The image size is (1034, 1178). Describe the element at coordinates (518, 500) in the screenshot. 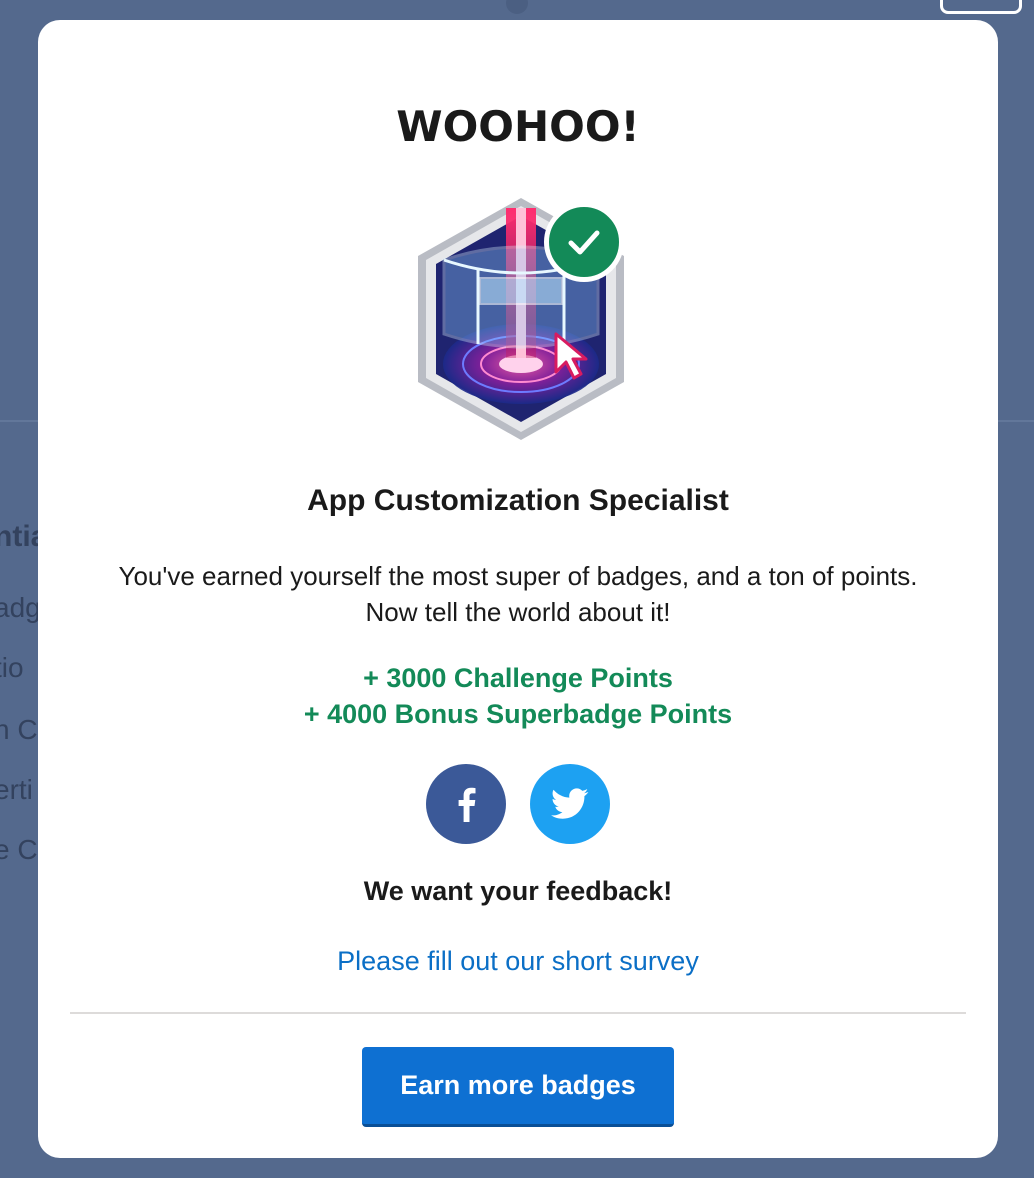

I see `badge-name: App Customization Specialist` at that location.